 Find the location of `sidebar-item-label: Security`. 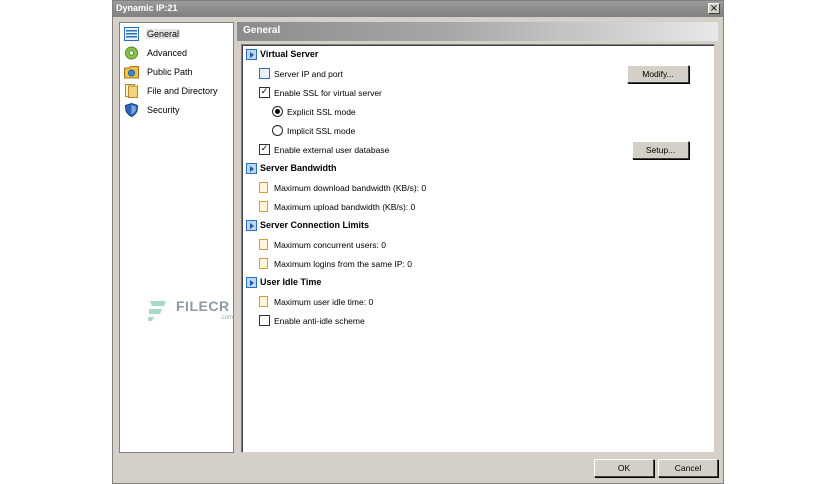

sidebar-item-label: Security is located at coordinates (163, 110).